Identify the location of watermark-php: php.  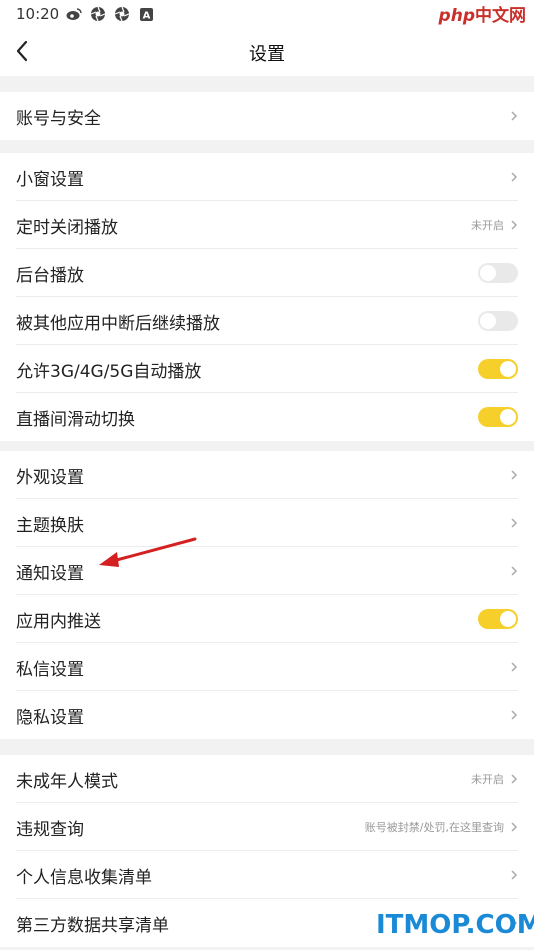
(456, 16).